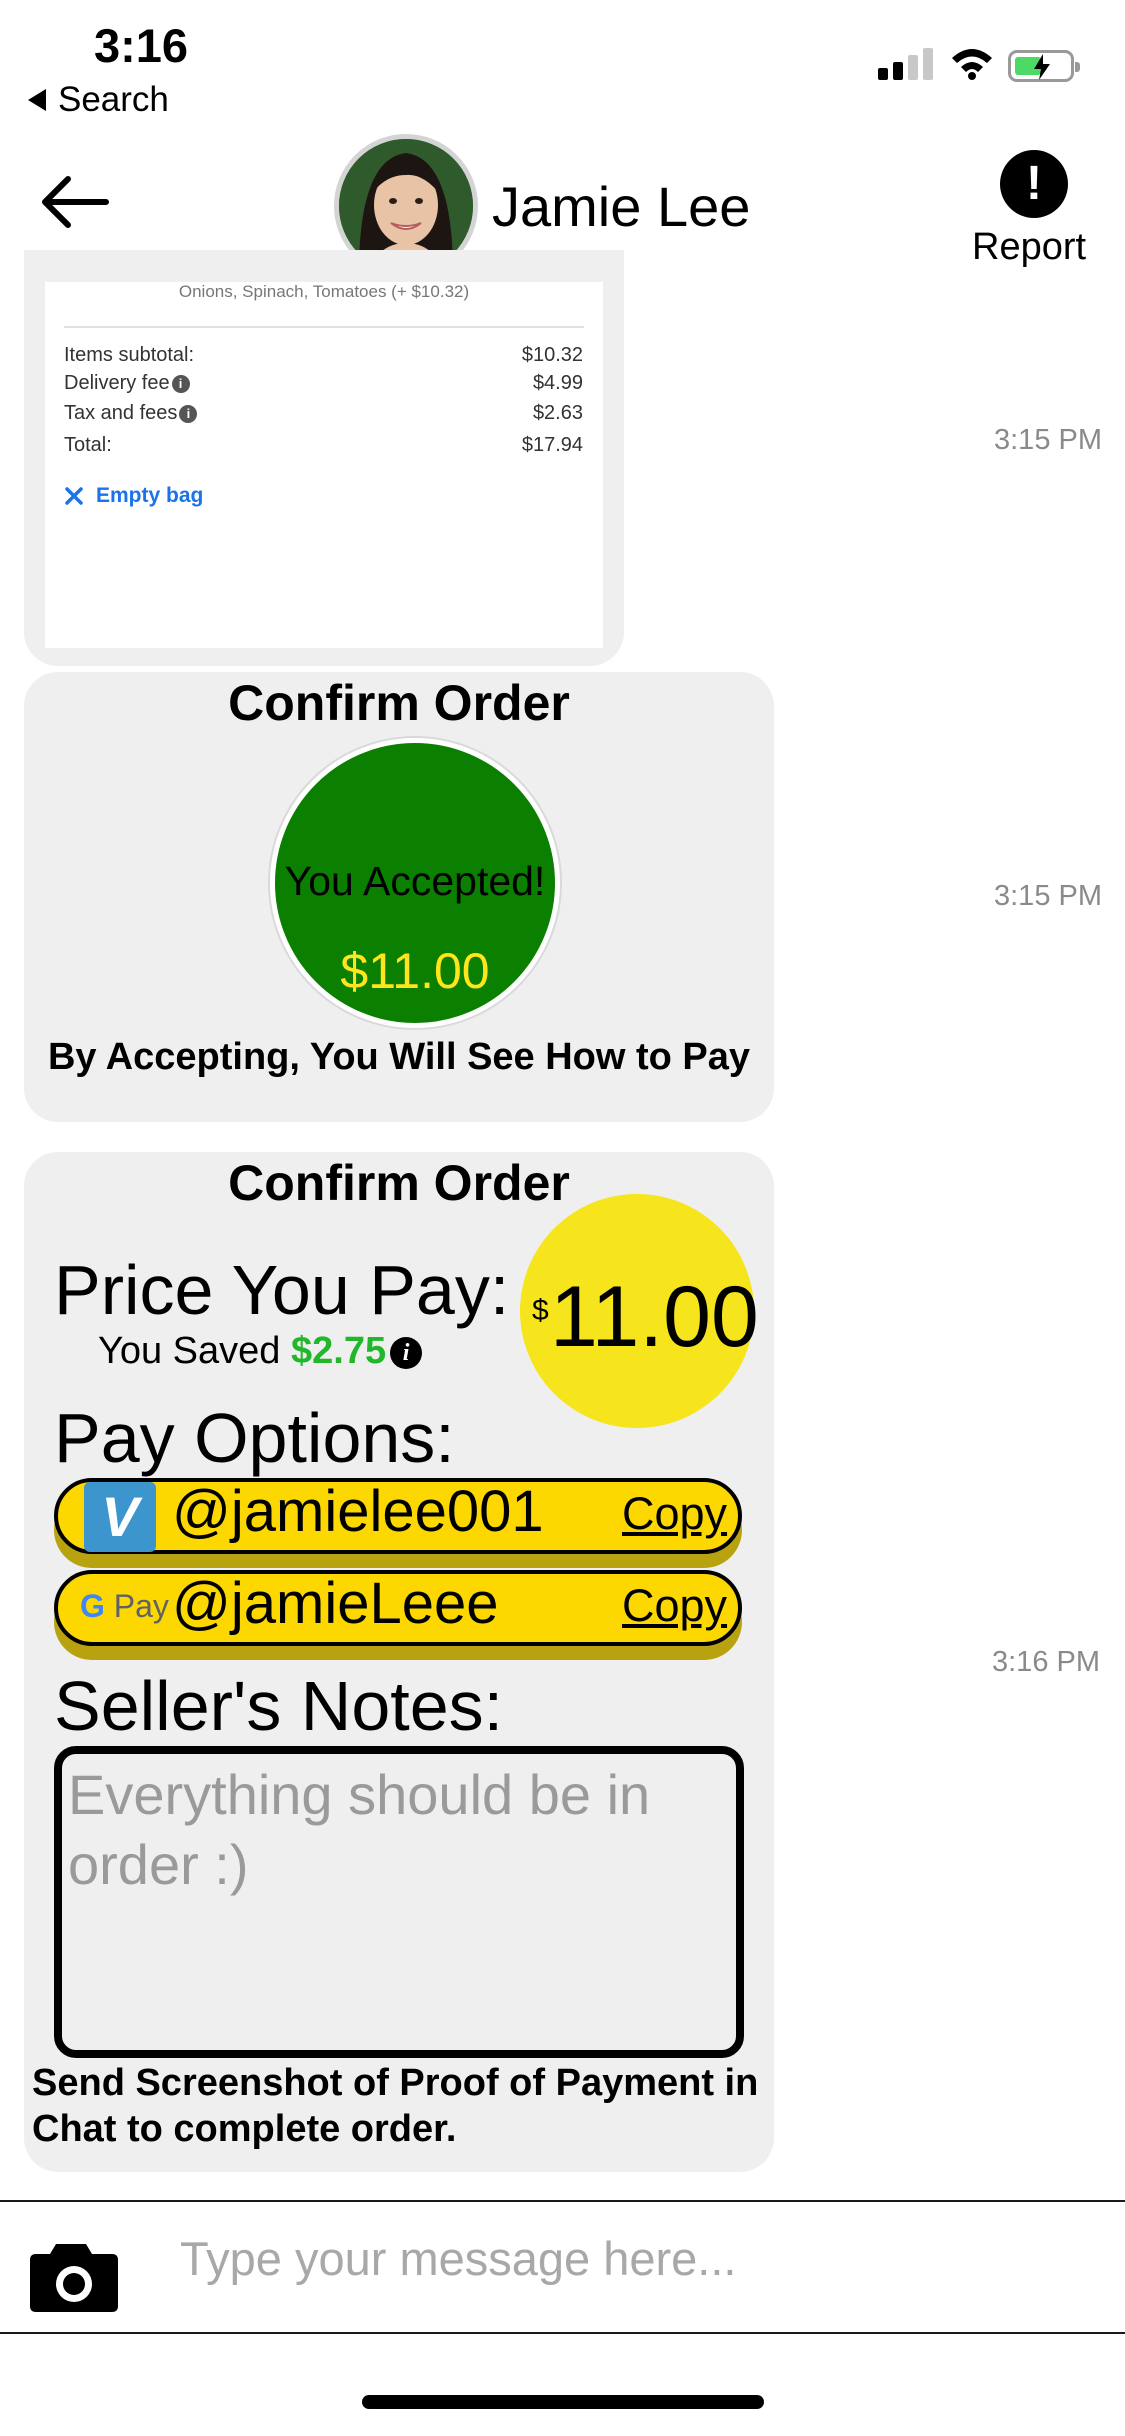 The width and height of the screenshot is (1125, 2436). Describe the element at coordinates (1034, 184) in the screenshot. I see `alert-icon: !` at that location.